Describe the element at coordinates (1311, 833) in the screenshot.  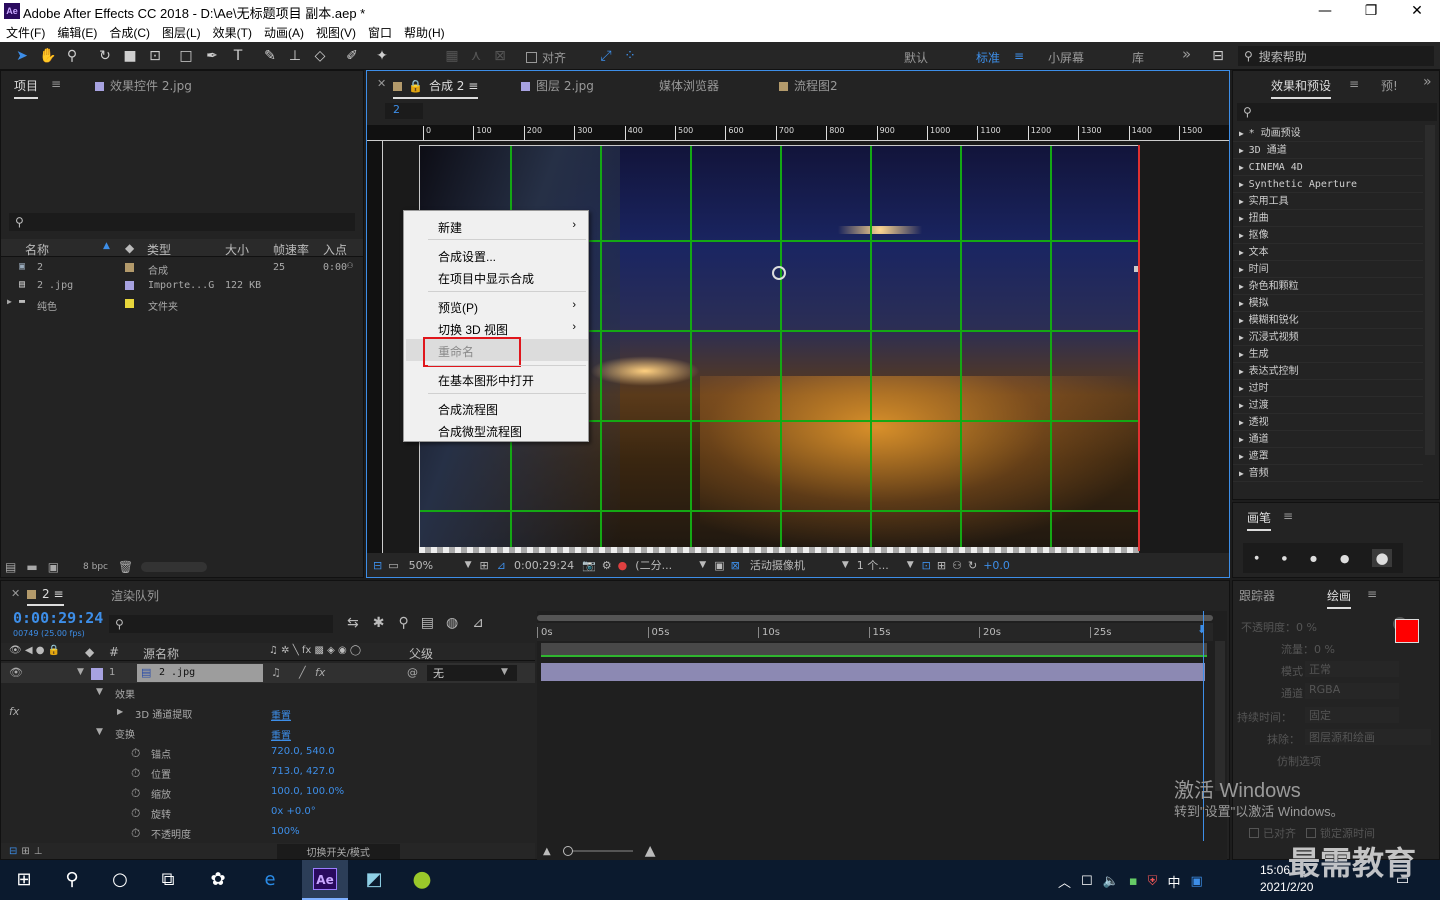
I see `lock-source-checkbox` at that location.